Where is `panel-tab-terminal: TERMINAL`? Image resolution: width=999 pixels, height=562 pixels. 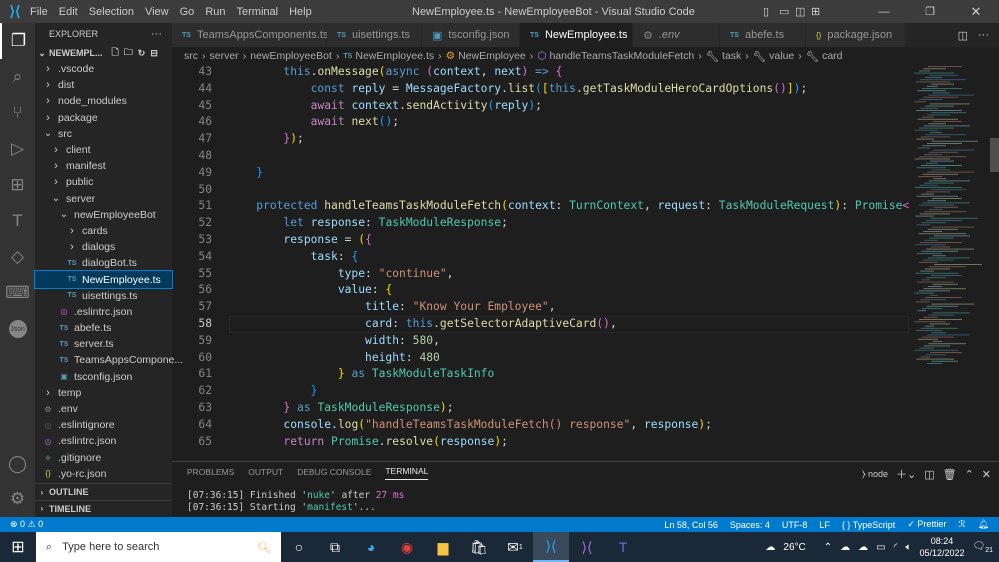
panel-tab-terminal: TERMINAL is located at coordinates (407, 473).